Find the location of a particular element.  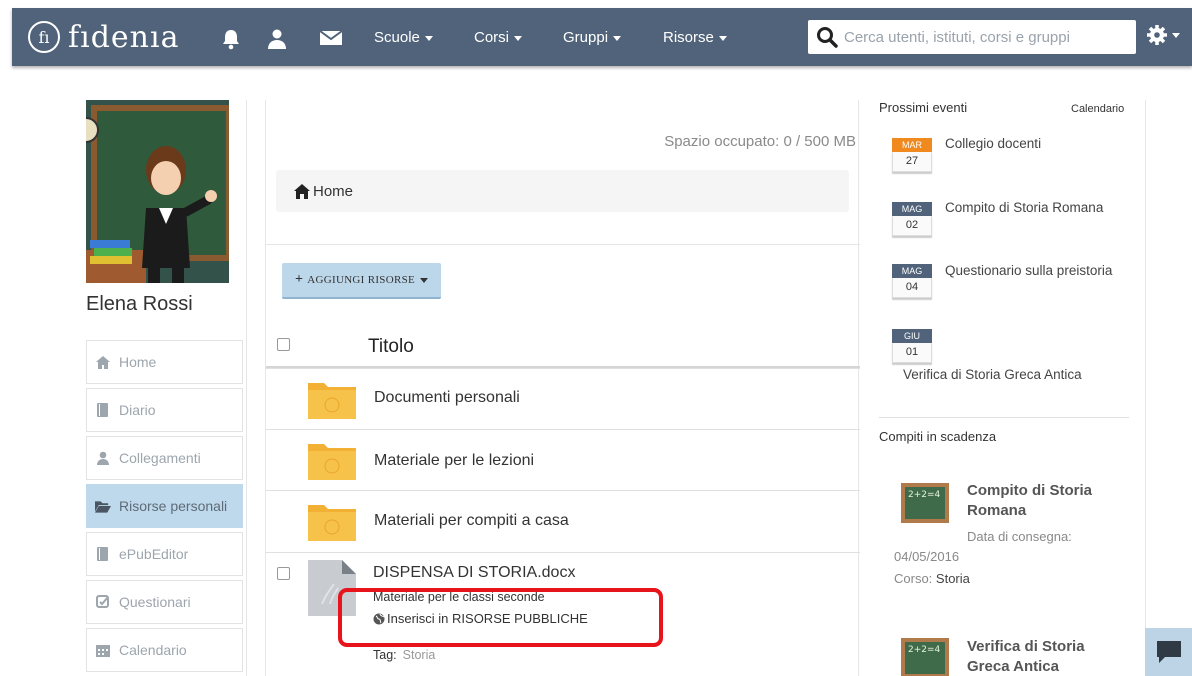

events-title: Prossimi eventi is located at coordinates (923, 107).